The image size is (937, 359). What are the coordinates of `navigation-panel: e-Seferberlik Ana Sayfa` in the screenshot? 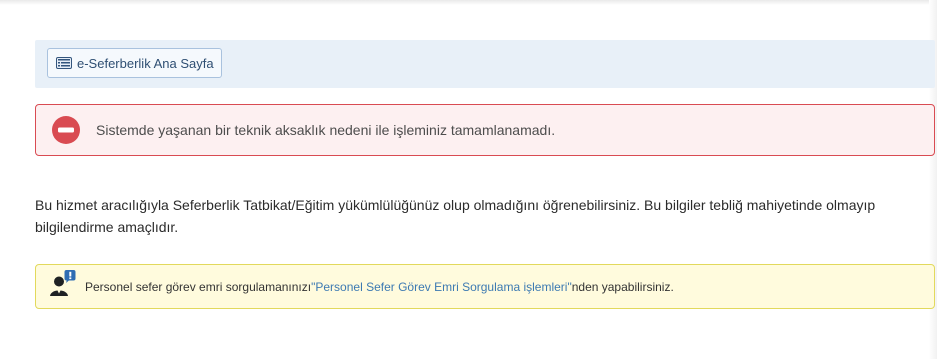 It's located at (485, 64).